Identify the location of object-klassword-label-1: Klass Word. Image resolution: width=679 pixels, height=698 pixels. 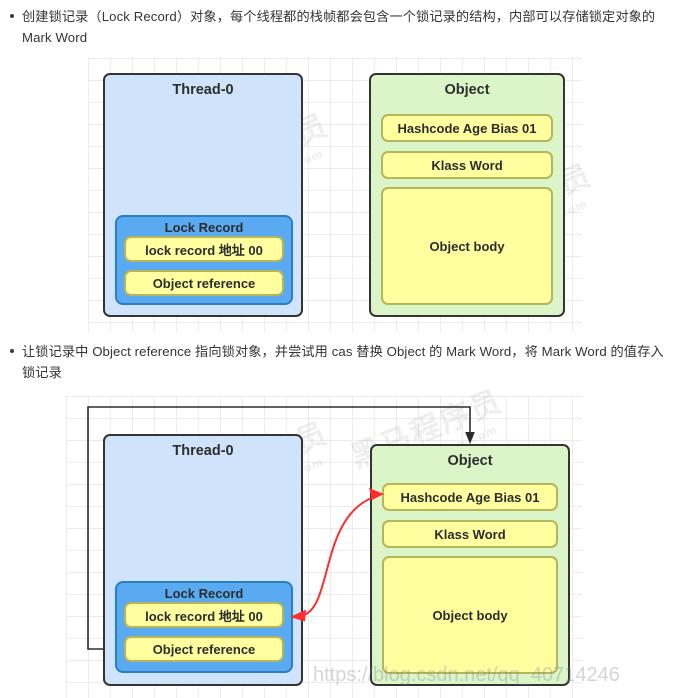
(467, 165).